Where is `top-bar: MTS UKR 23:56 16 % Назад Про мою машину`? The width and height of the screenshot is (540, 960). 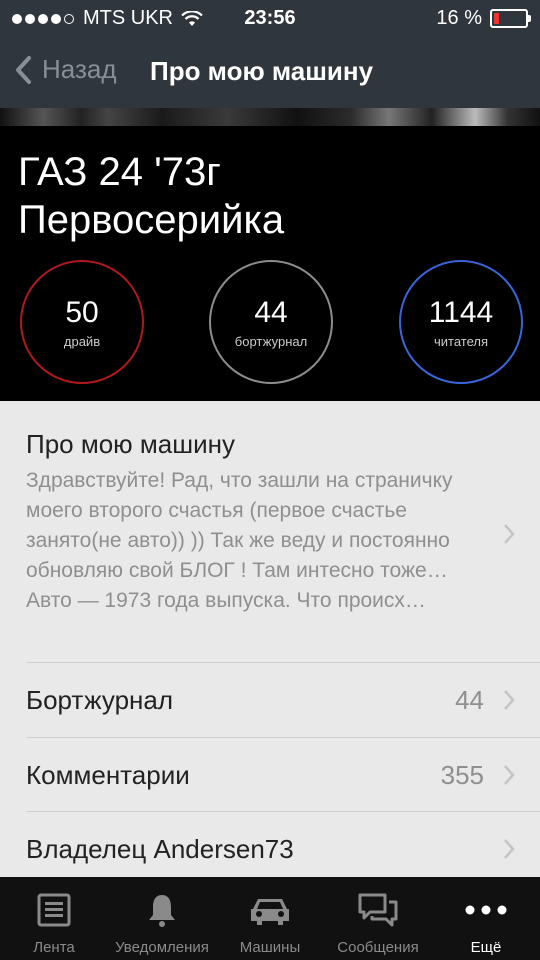
top-bar: MTS UKR 23:56 16 % Назад Про мою машину is located at coordinates (270, 54).